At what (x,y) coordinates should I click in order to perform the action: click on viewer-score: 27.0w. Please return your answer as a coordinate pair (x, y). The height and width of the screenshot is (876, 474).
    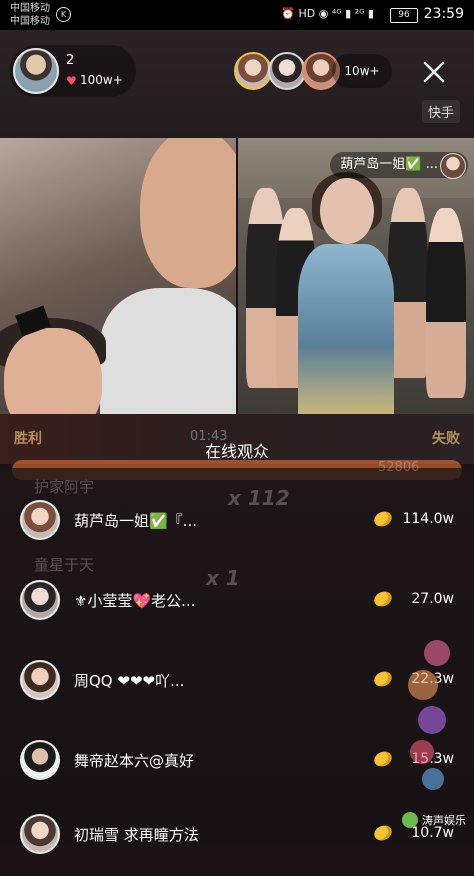
    Looking at the image, I should click on (432, 599).